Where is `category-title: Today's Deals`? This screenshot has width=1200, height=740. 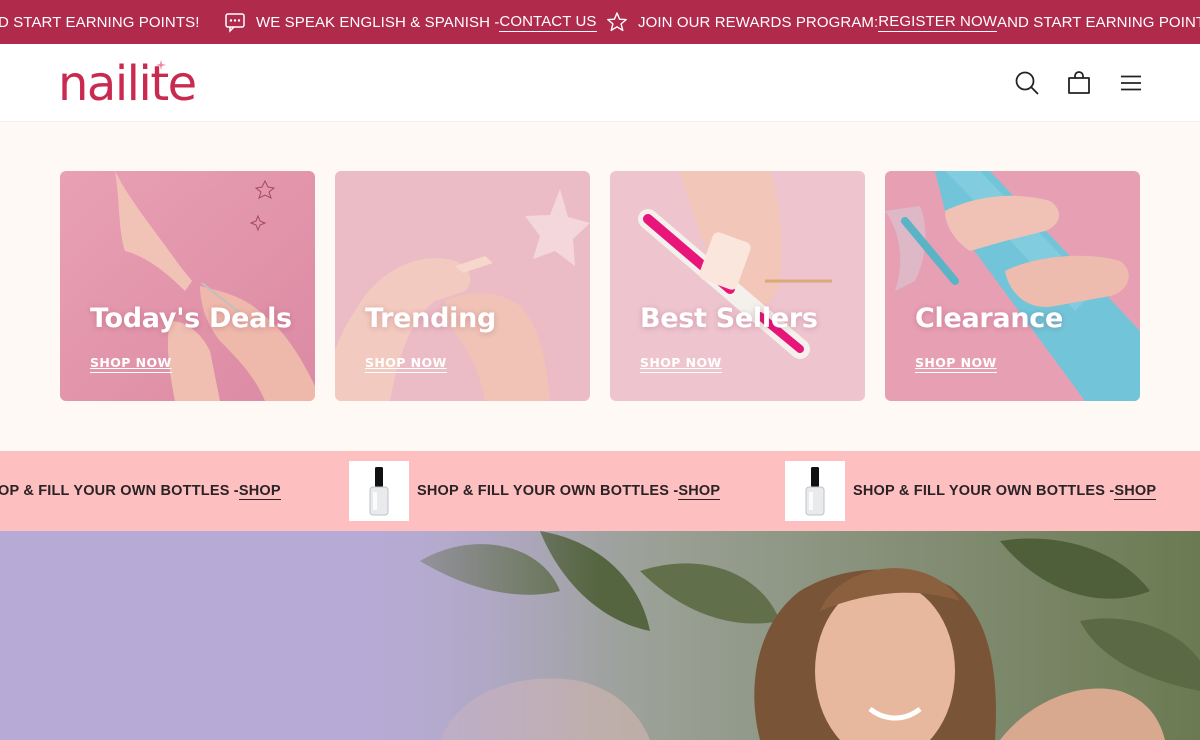
category-title: Today's Deals is located at coordinates (191, 318).